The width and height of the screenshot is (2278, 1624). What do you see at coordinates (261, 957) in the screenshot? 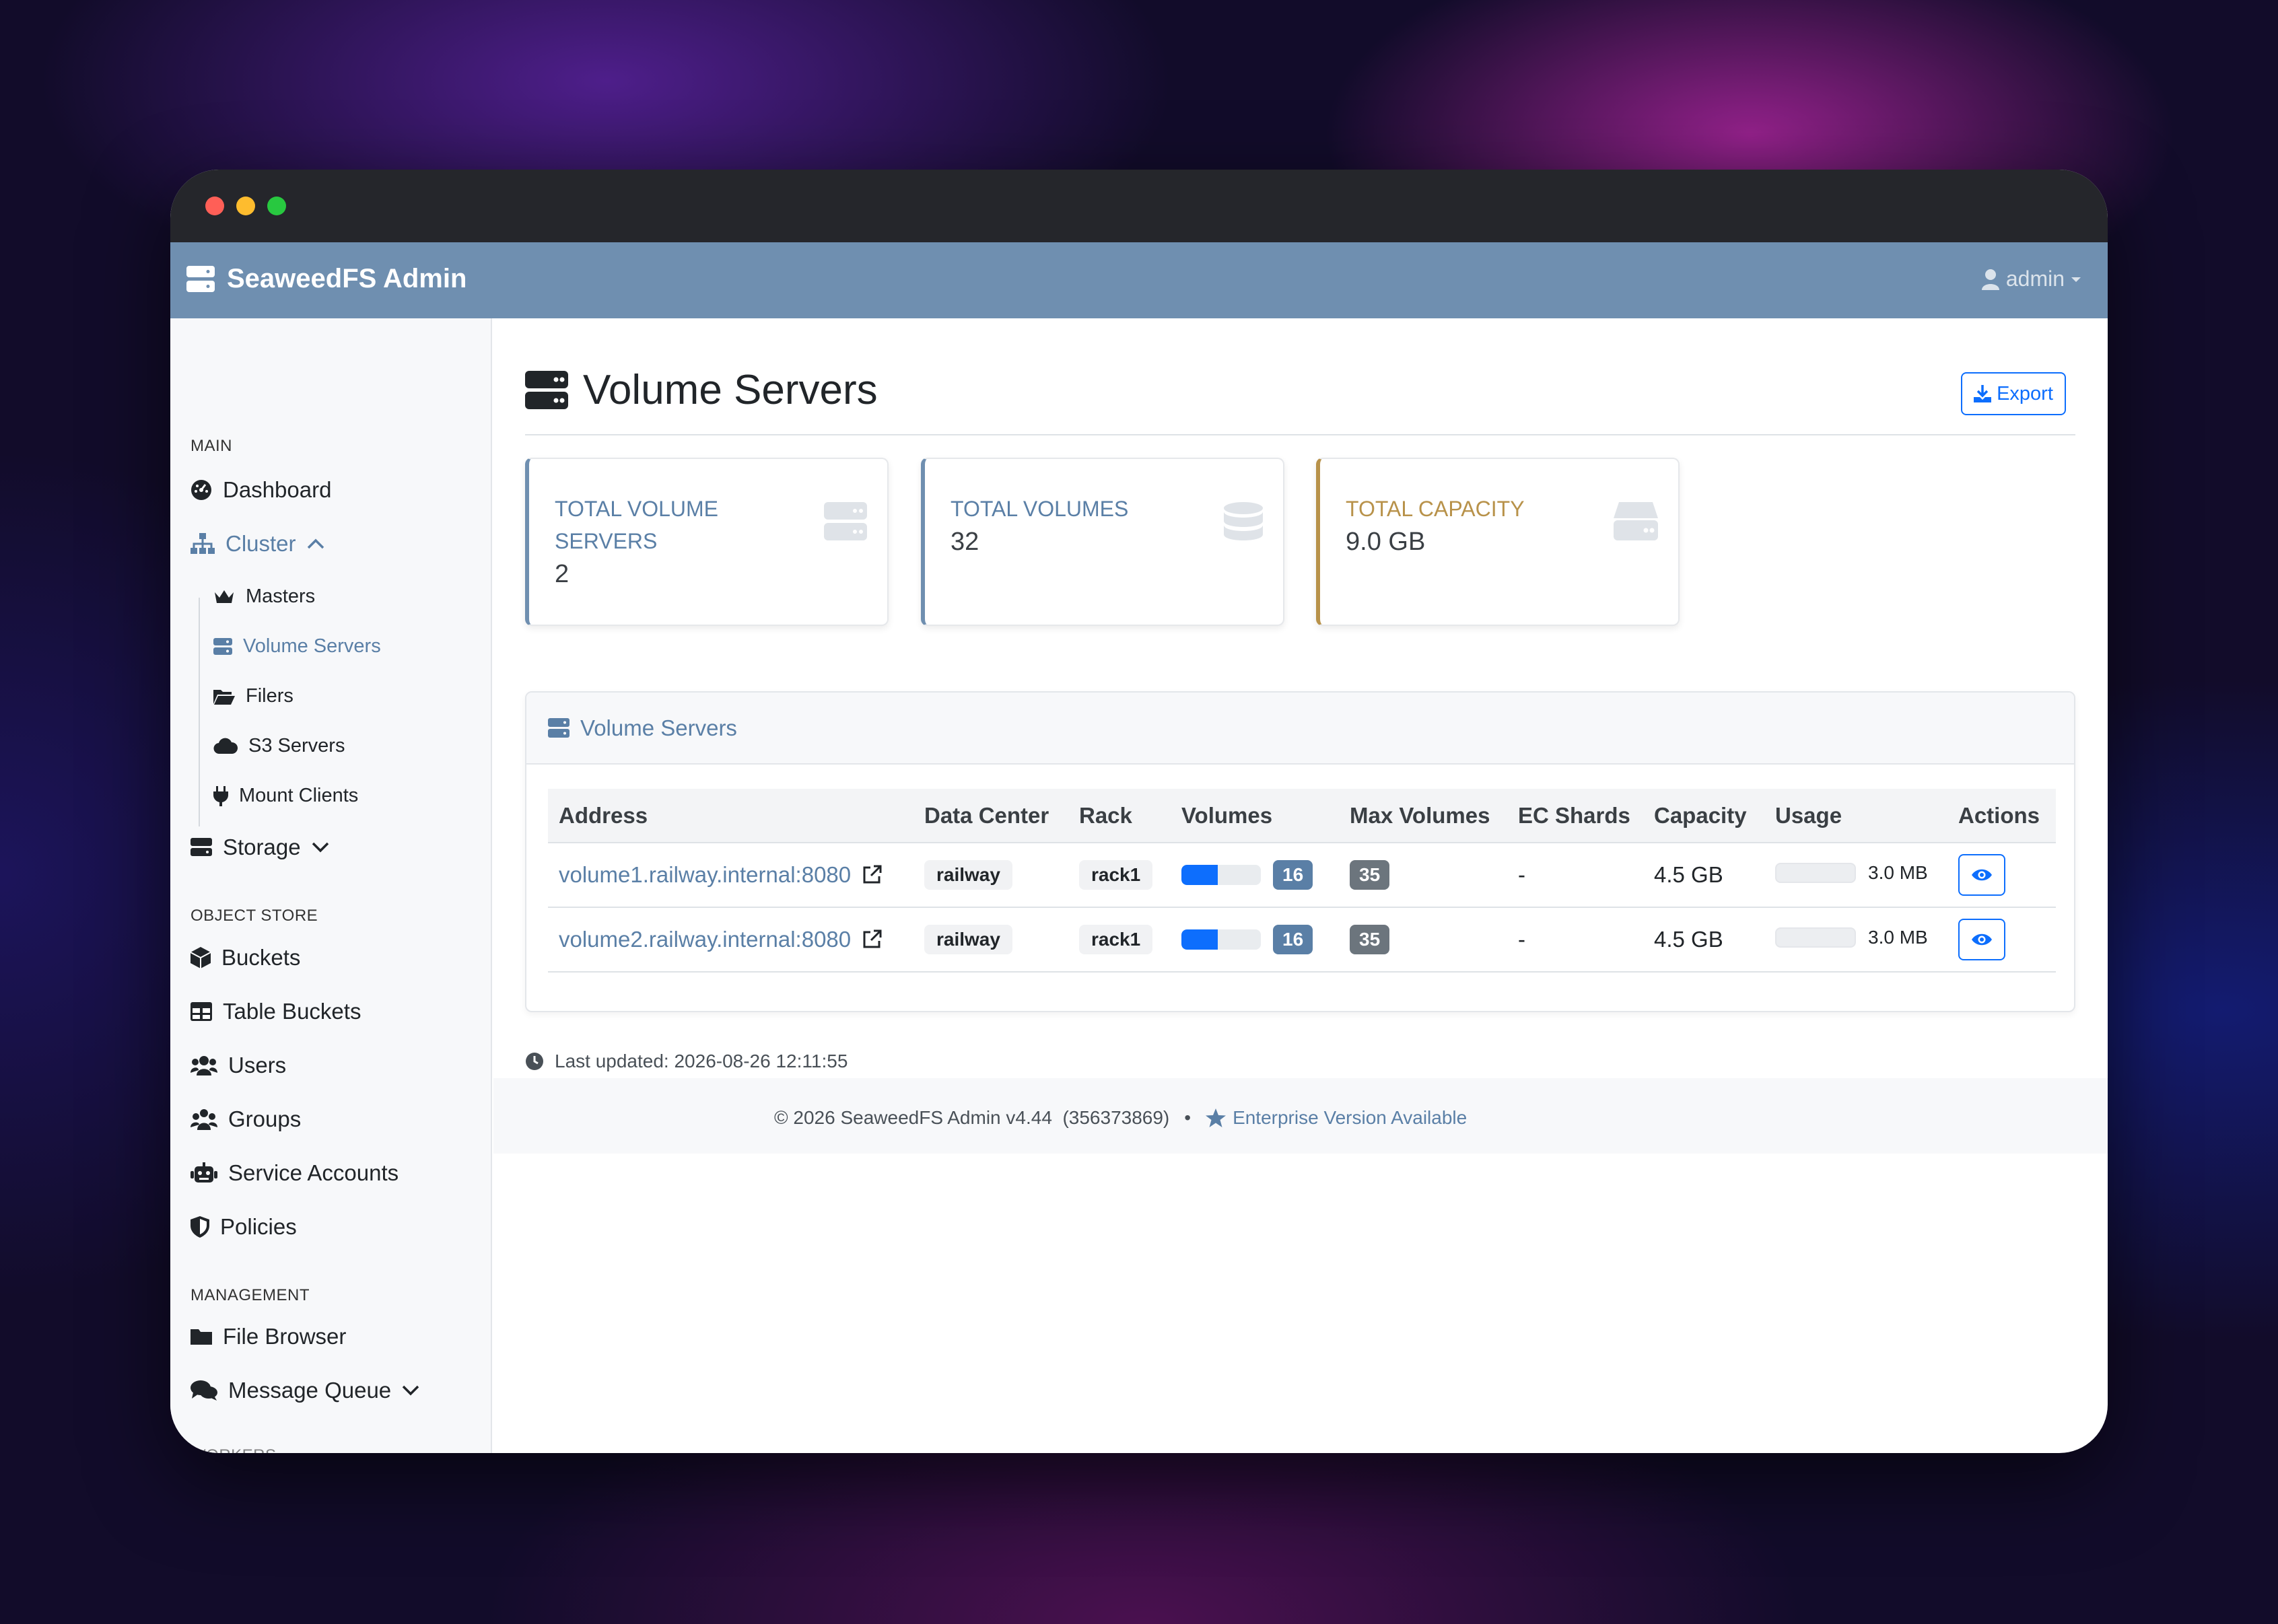
I see `sidebar-label-buckets: Buckets` at bounding box center [261, 957].